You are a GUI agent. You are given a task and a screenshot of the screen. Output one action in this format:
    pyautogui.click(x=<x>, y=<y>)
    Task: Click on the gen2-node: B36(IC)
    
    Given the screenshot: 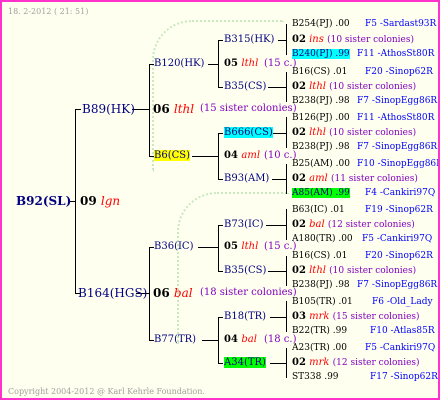 What is the action you would take?
    pyautogui.click(x=173, y=247)
    